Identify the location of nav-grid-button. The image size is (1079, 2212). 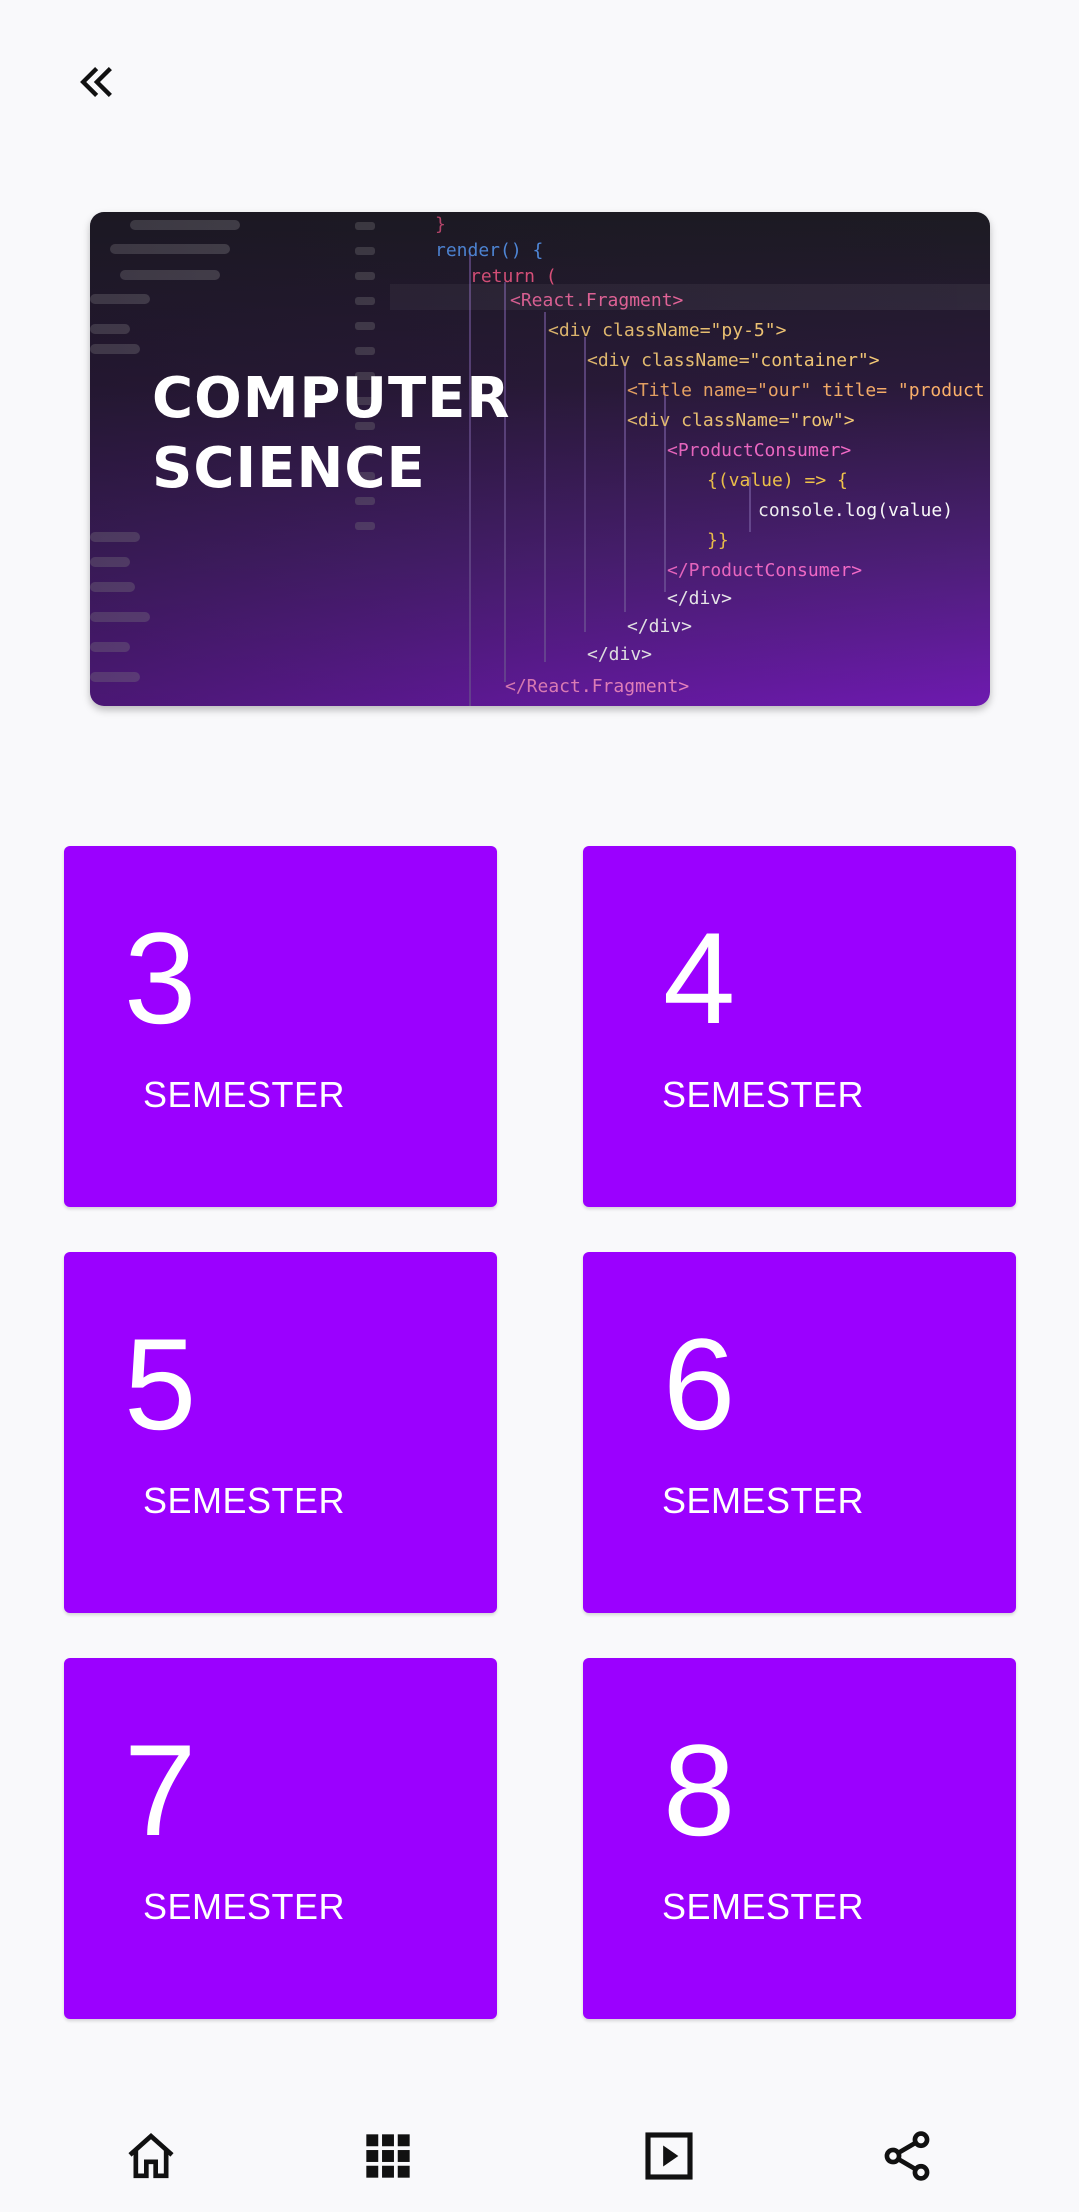
(388, 2156).